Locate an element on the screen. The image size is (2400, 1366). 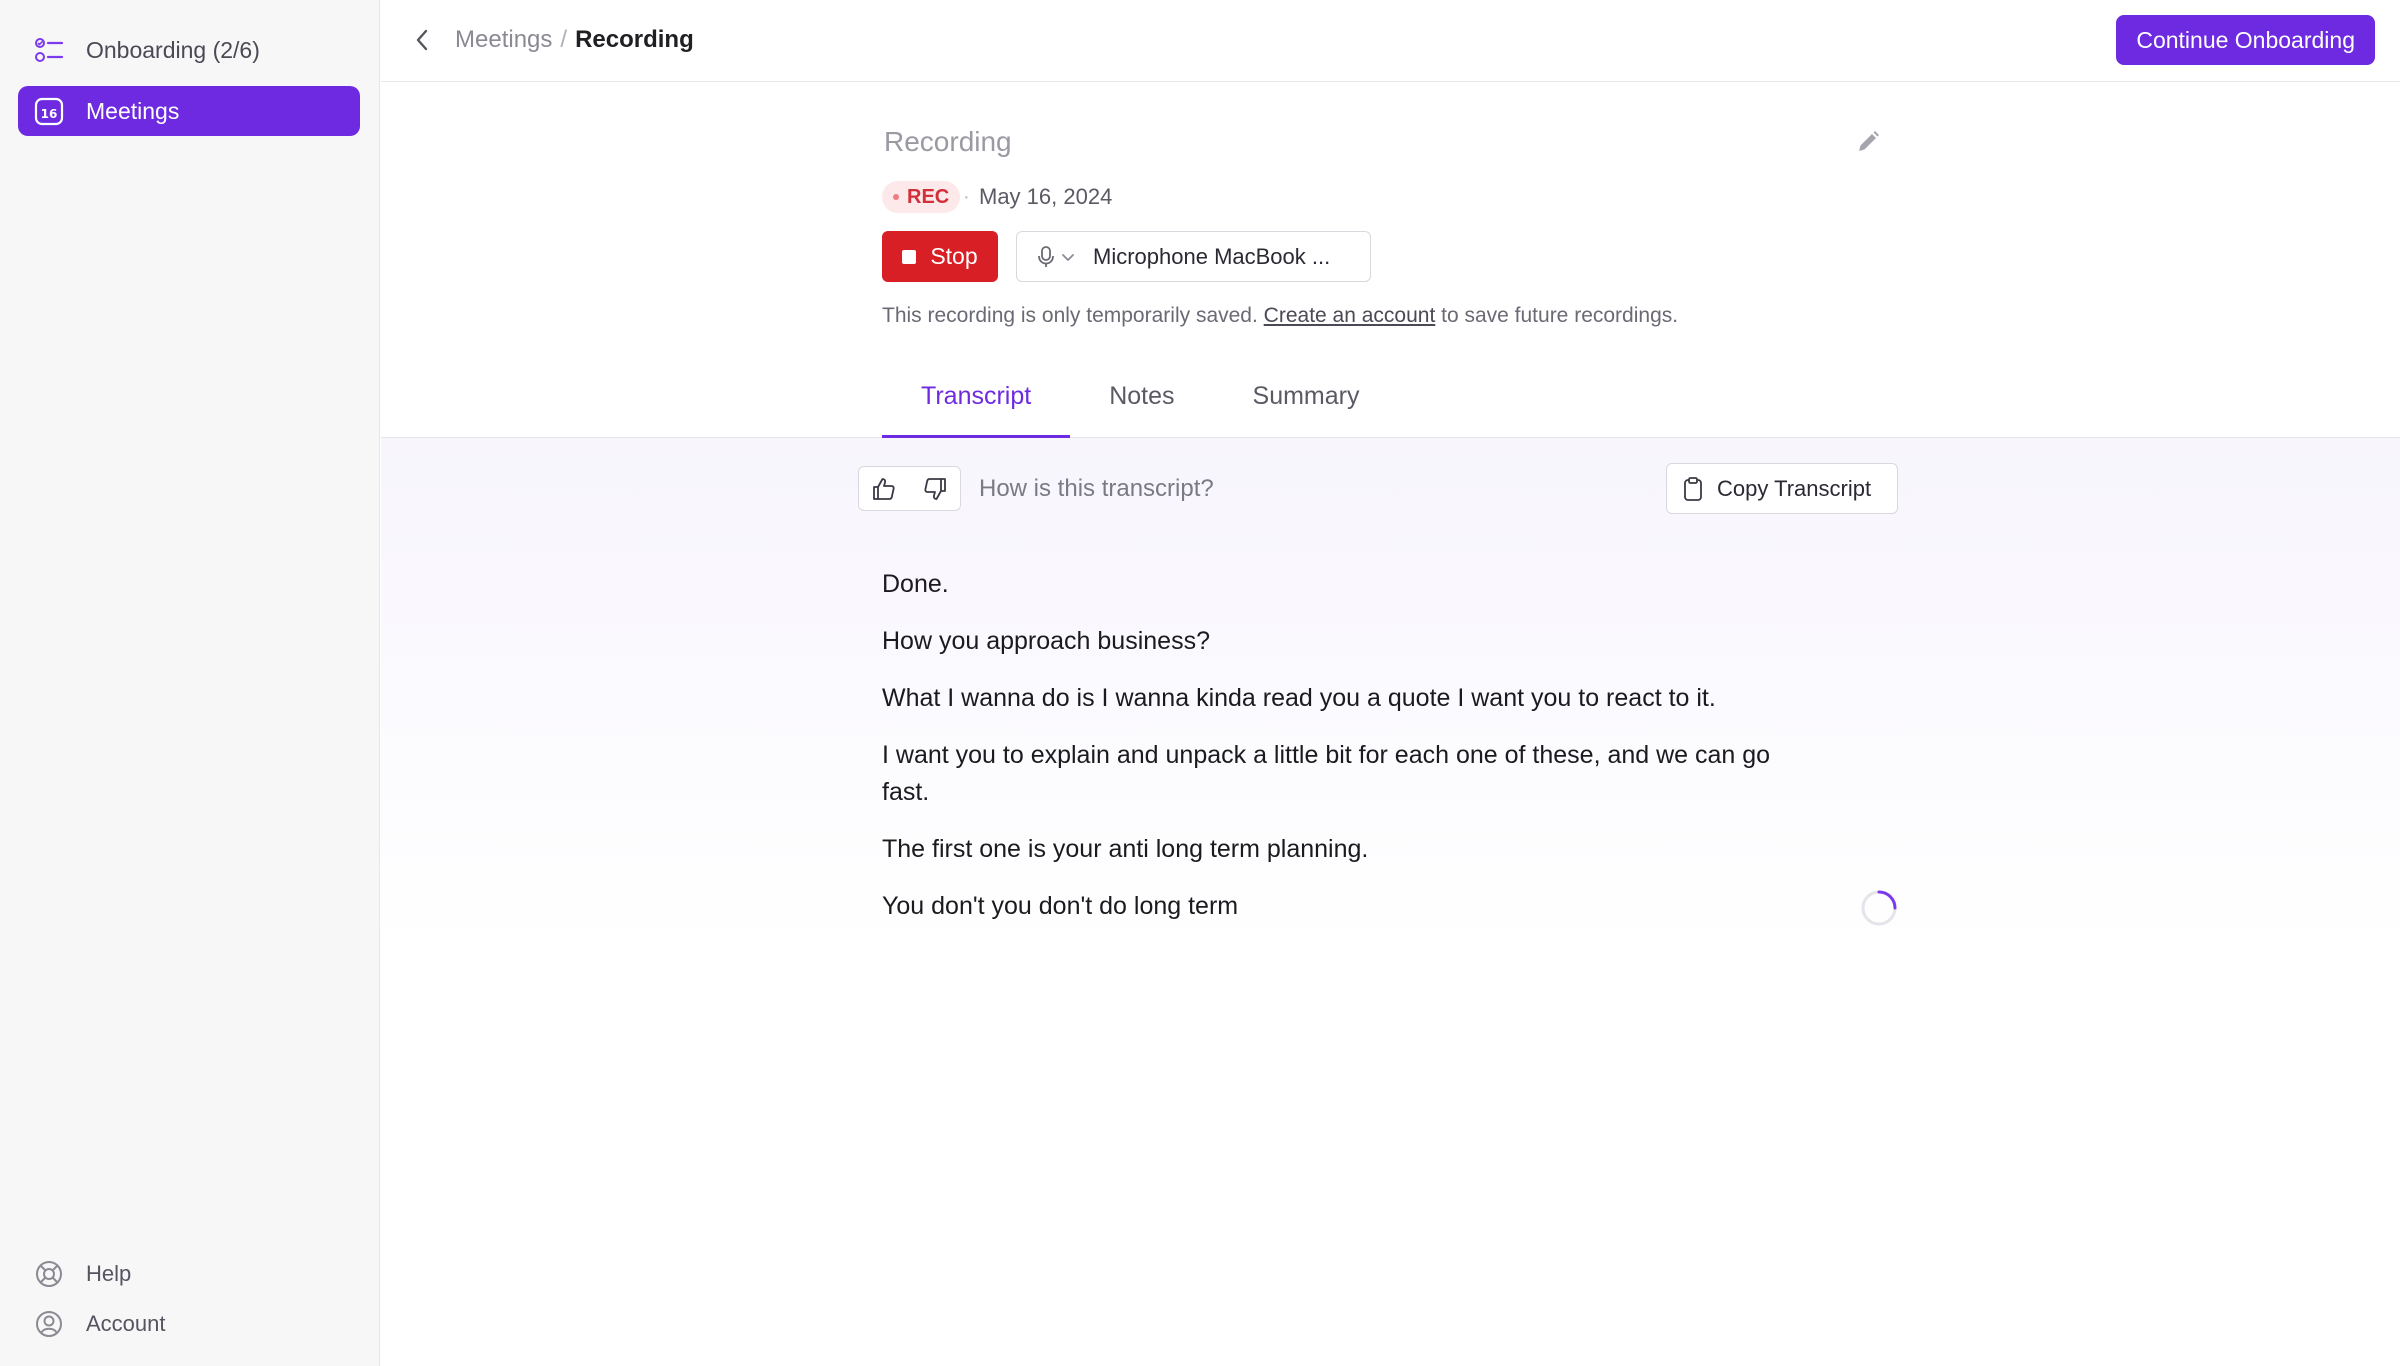
copy-transcript-label: Copy Transcript is located at coordinates (1794, 488).